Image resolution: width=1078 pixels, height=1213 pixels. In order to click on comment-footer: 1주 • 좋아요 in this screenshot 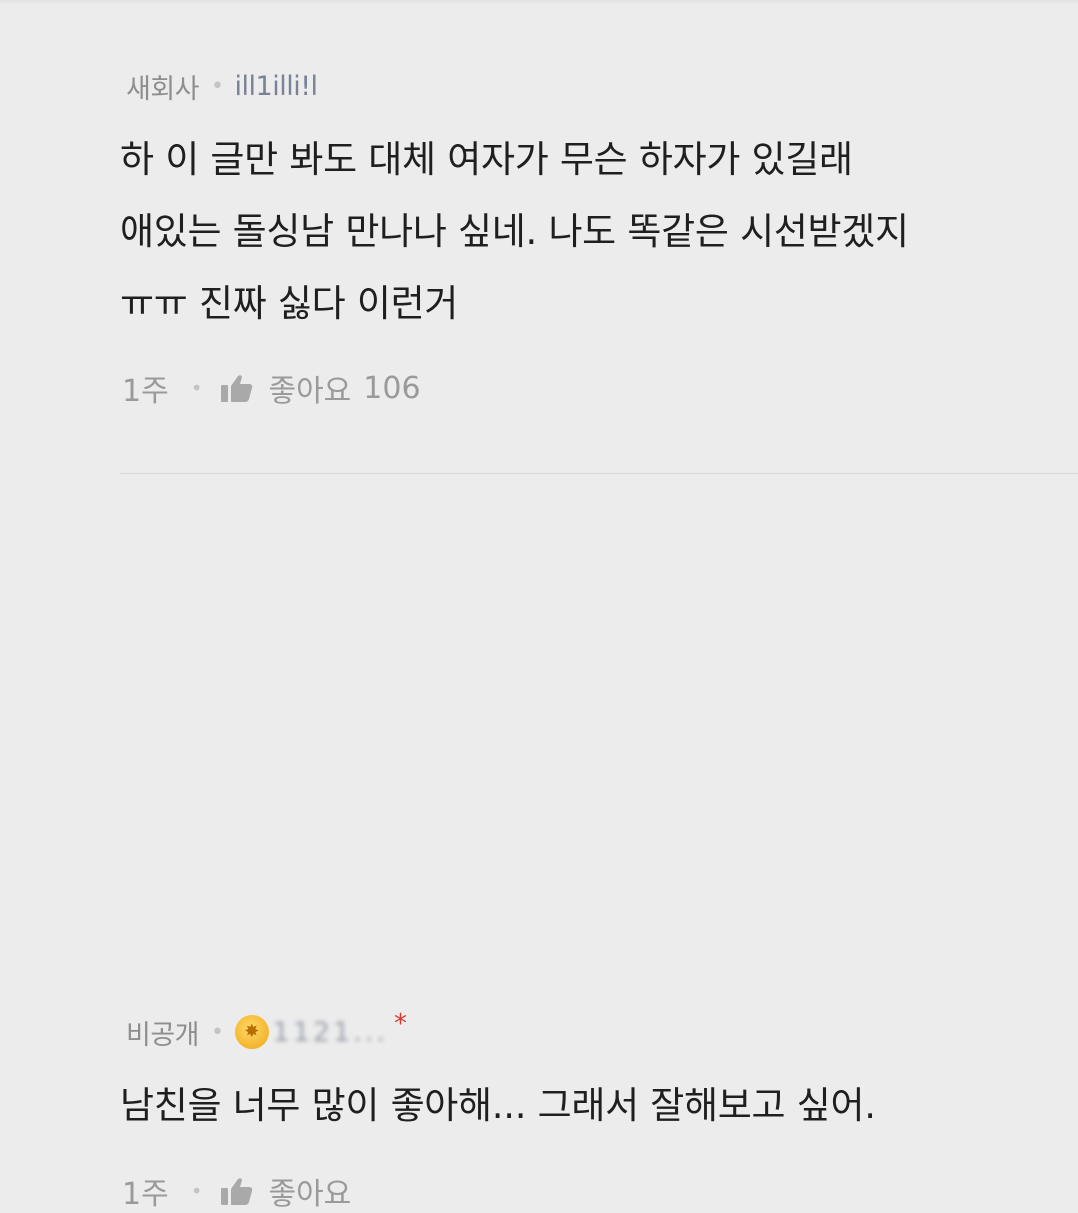, I will do `click(236, 1191)`.